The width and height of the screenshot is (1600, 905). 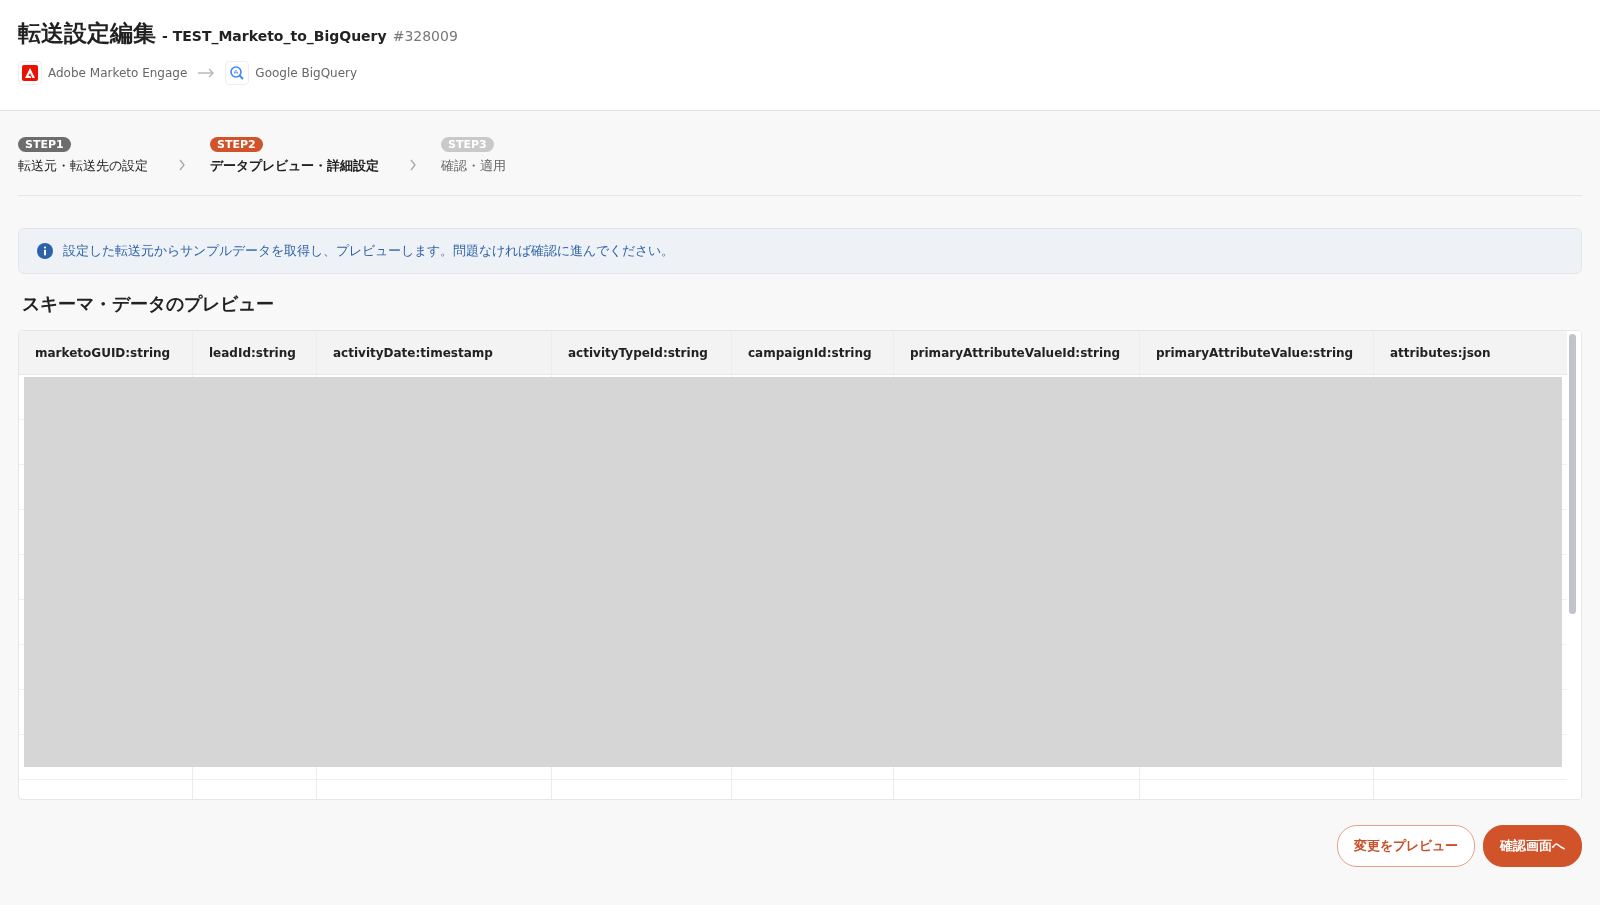 I want to click on step-label: 転送元・転送先の設定, so click(x=83, y=166).